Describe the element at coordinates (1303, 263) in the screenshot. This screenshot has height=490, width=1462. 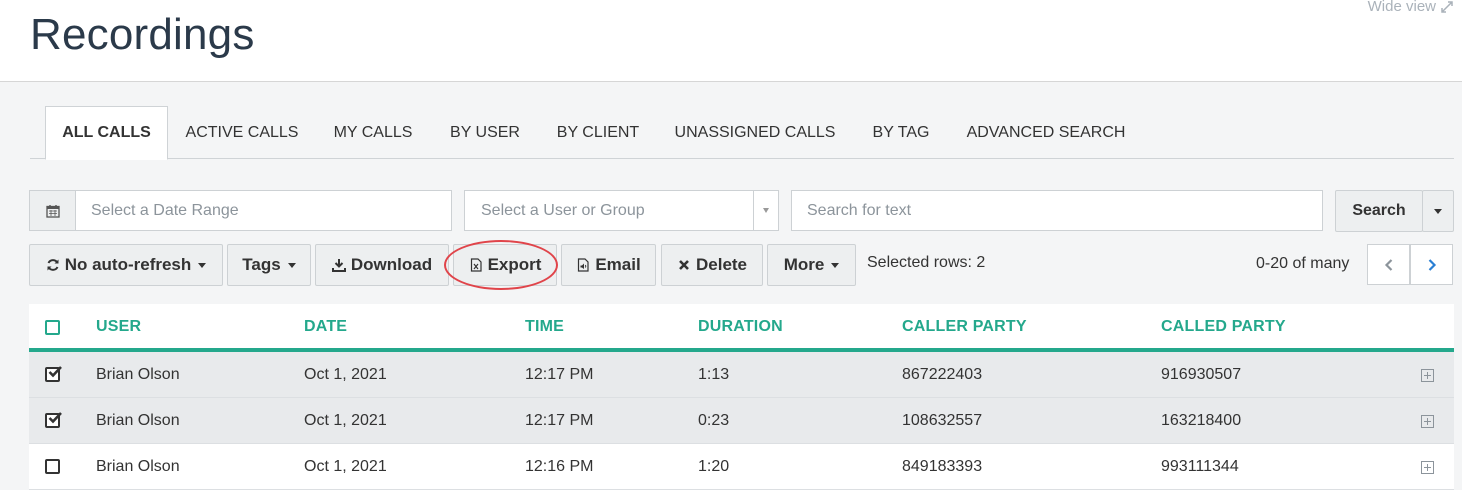
I see `pagination-text: 0-20 of many` at that location.